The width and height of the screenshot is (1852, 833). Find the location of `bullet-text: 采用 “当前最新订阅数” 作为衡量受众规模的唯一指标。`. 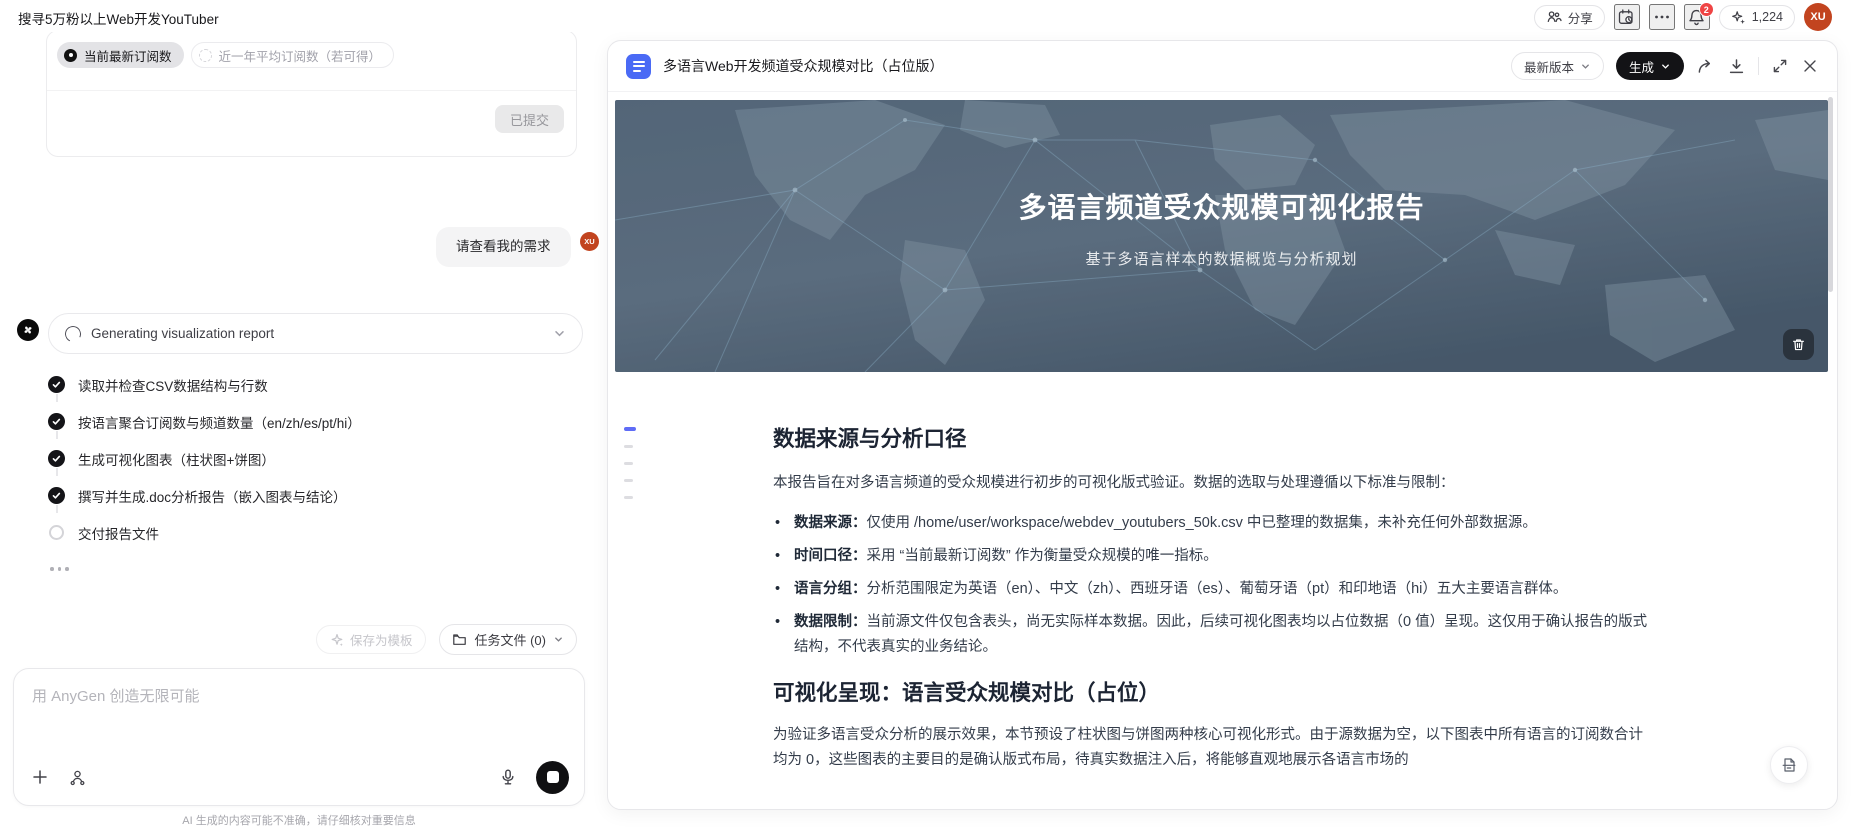

bullet-text: 采用 “当前最新订阅数” 作为衡量受众规模的唯一指标。 is located at coordinates (1042, 556).